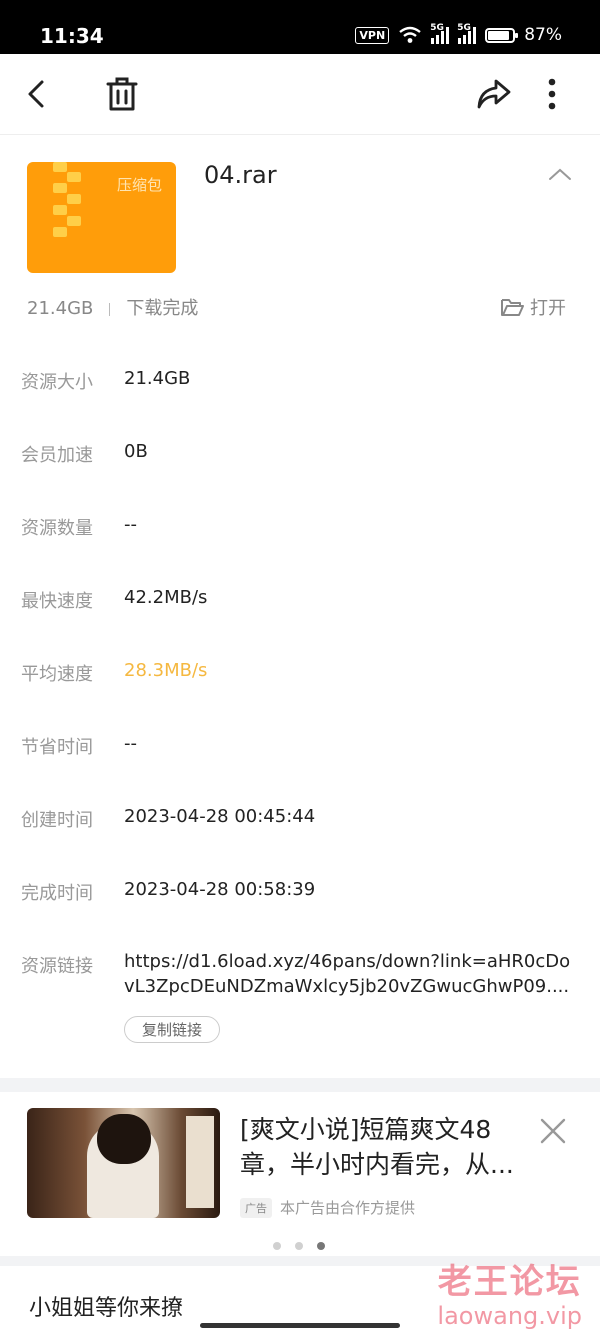 This screenshot has width=600, height=1341. I want to click on copy-link-button: 复制链接, so click(172, 1029).